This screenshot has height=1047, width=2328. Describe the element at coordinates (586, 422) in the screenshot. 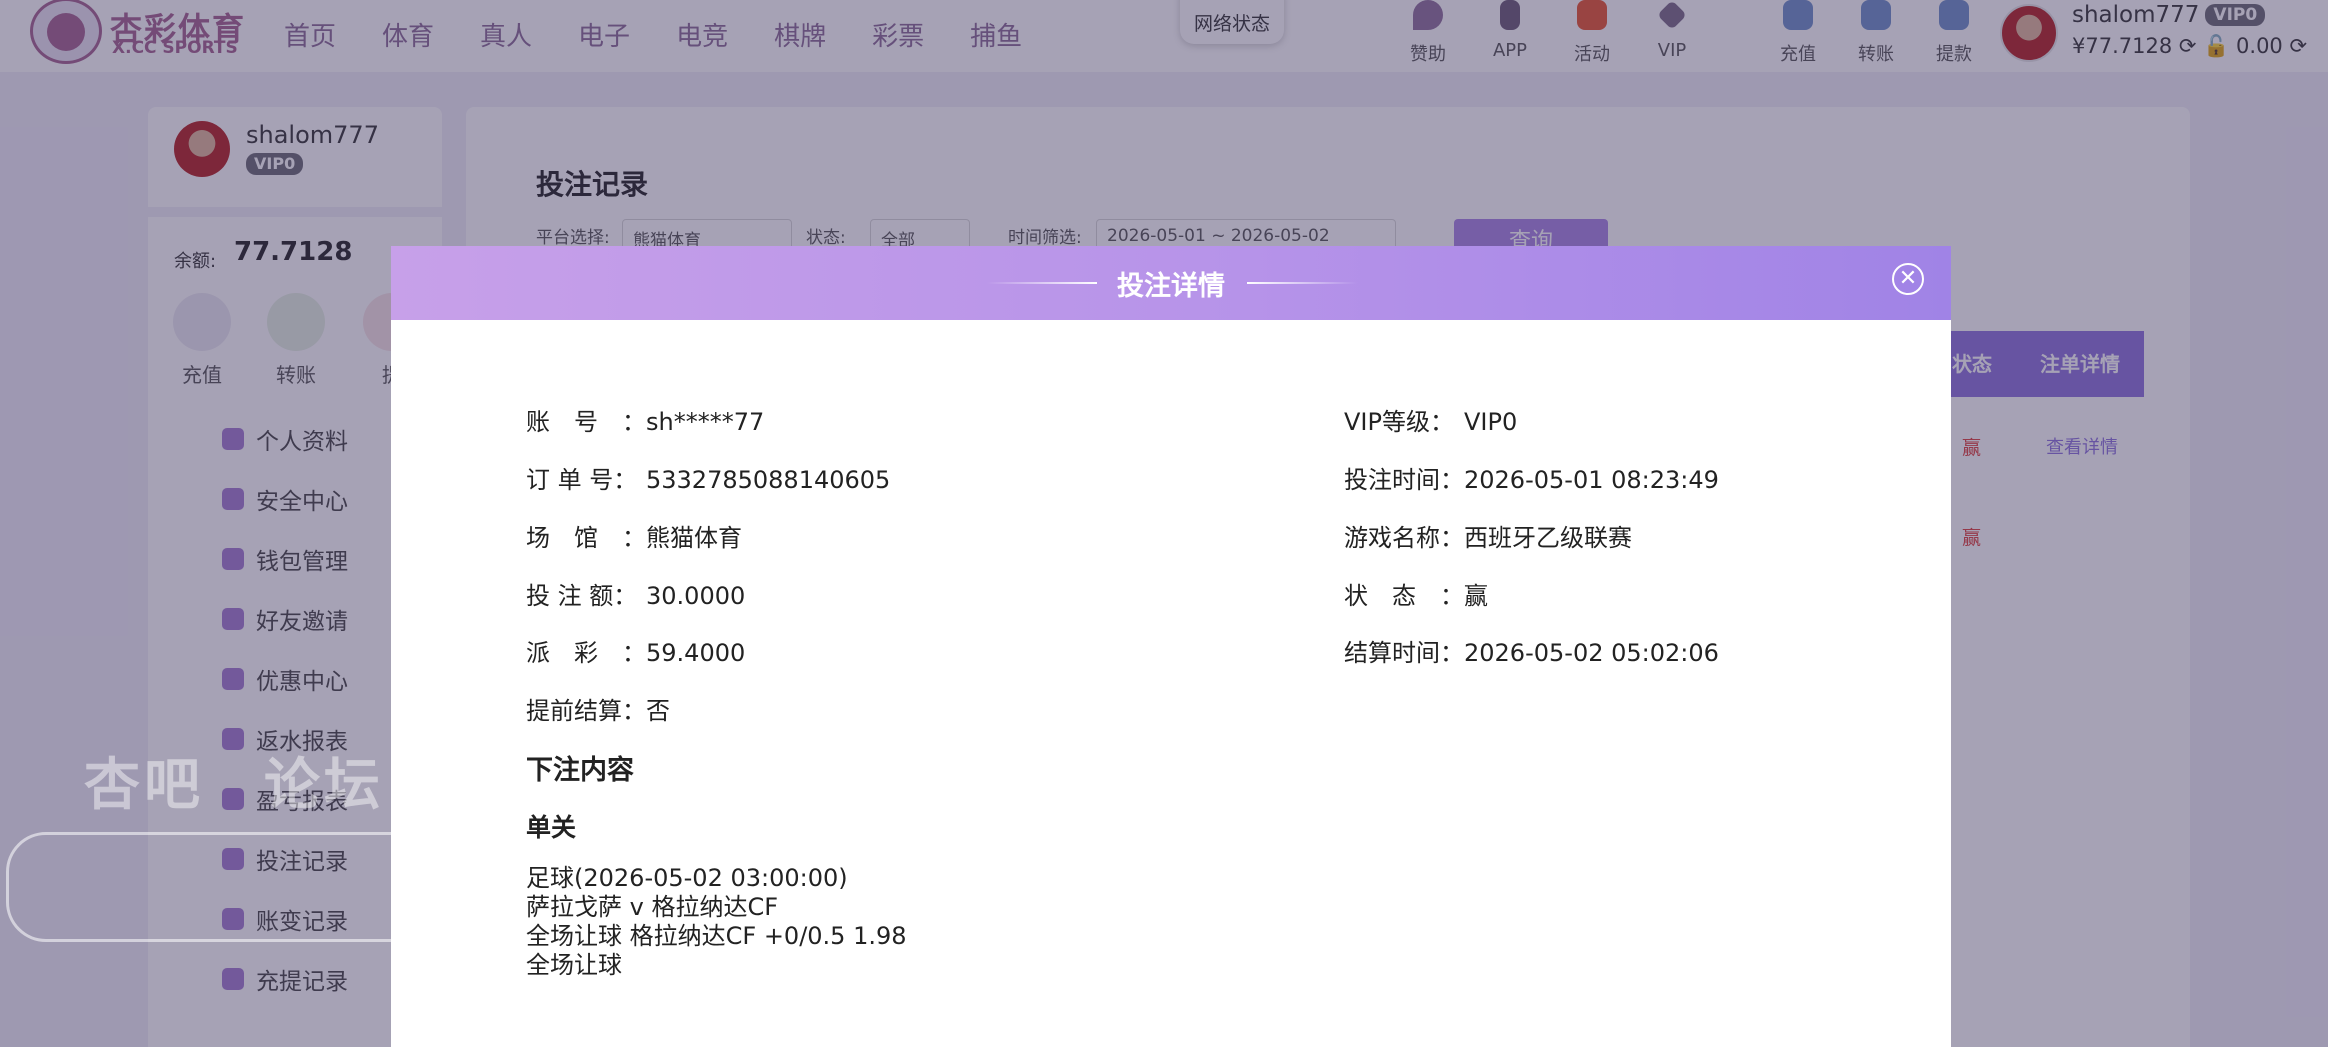

I see `field-label: 账 号 ：` at that location.